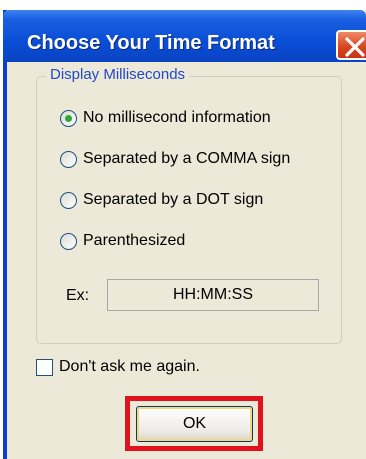 The image size is (366, 459). What do you see at coordinates (194, 424) in the screenshot?
I see `ok-button: OK` at bounding box center [194, 424].